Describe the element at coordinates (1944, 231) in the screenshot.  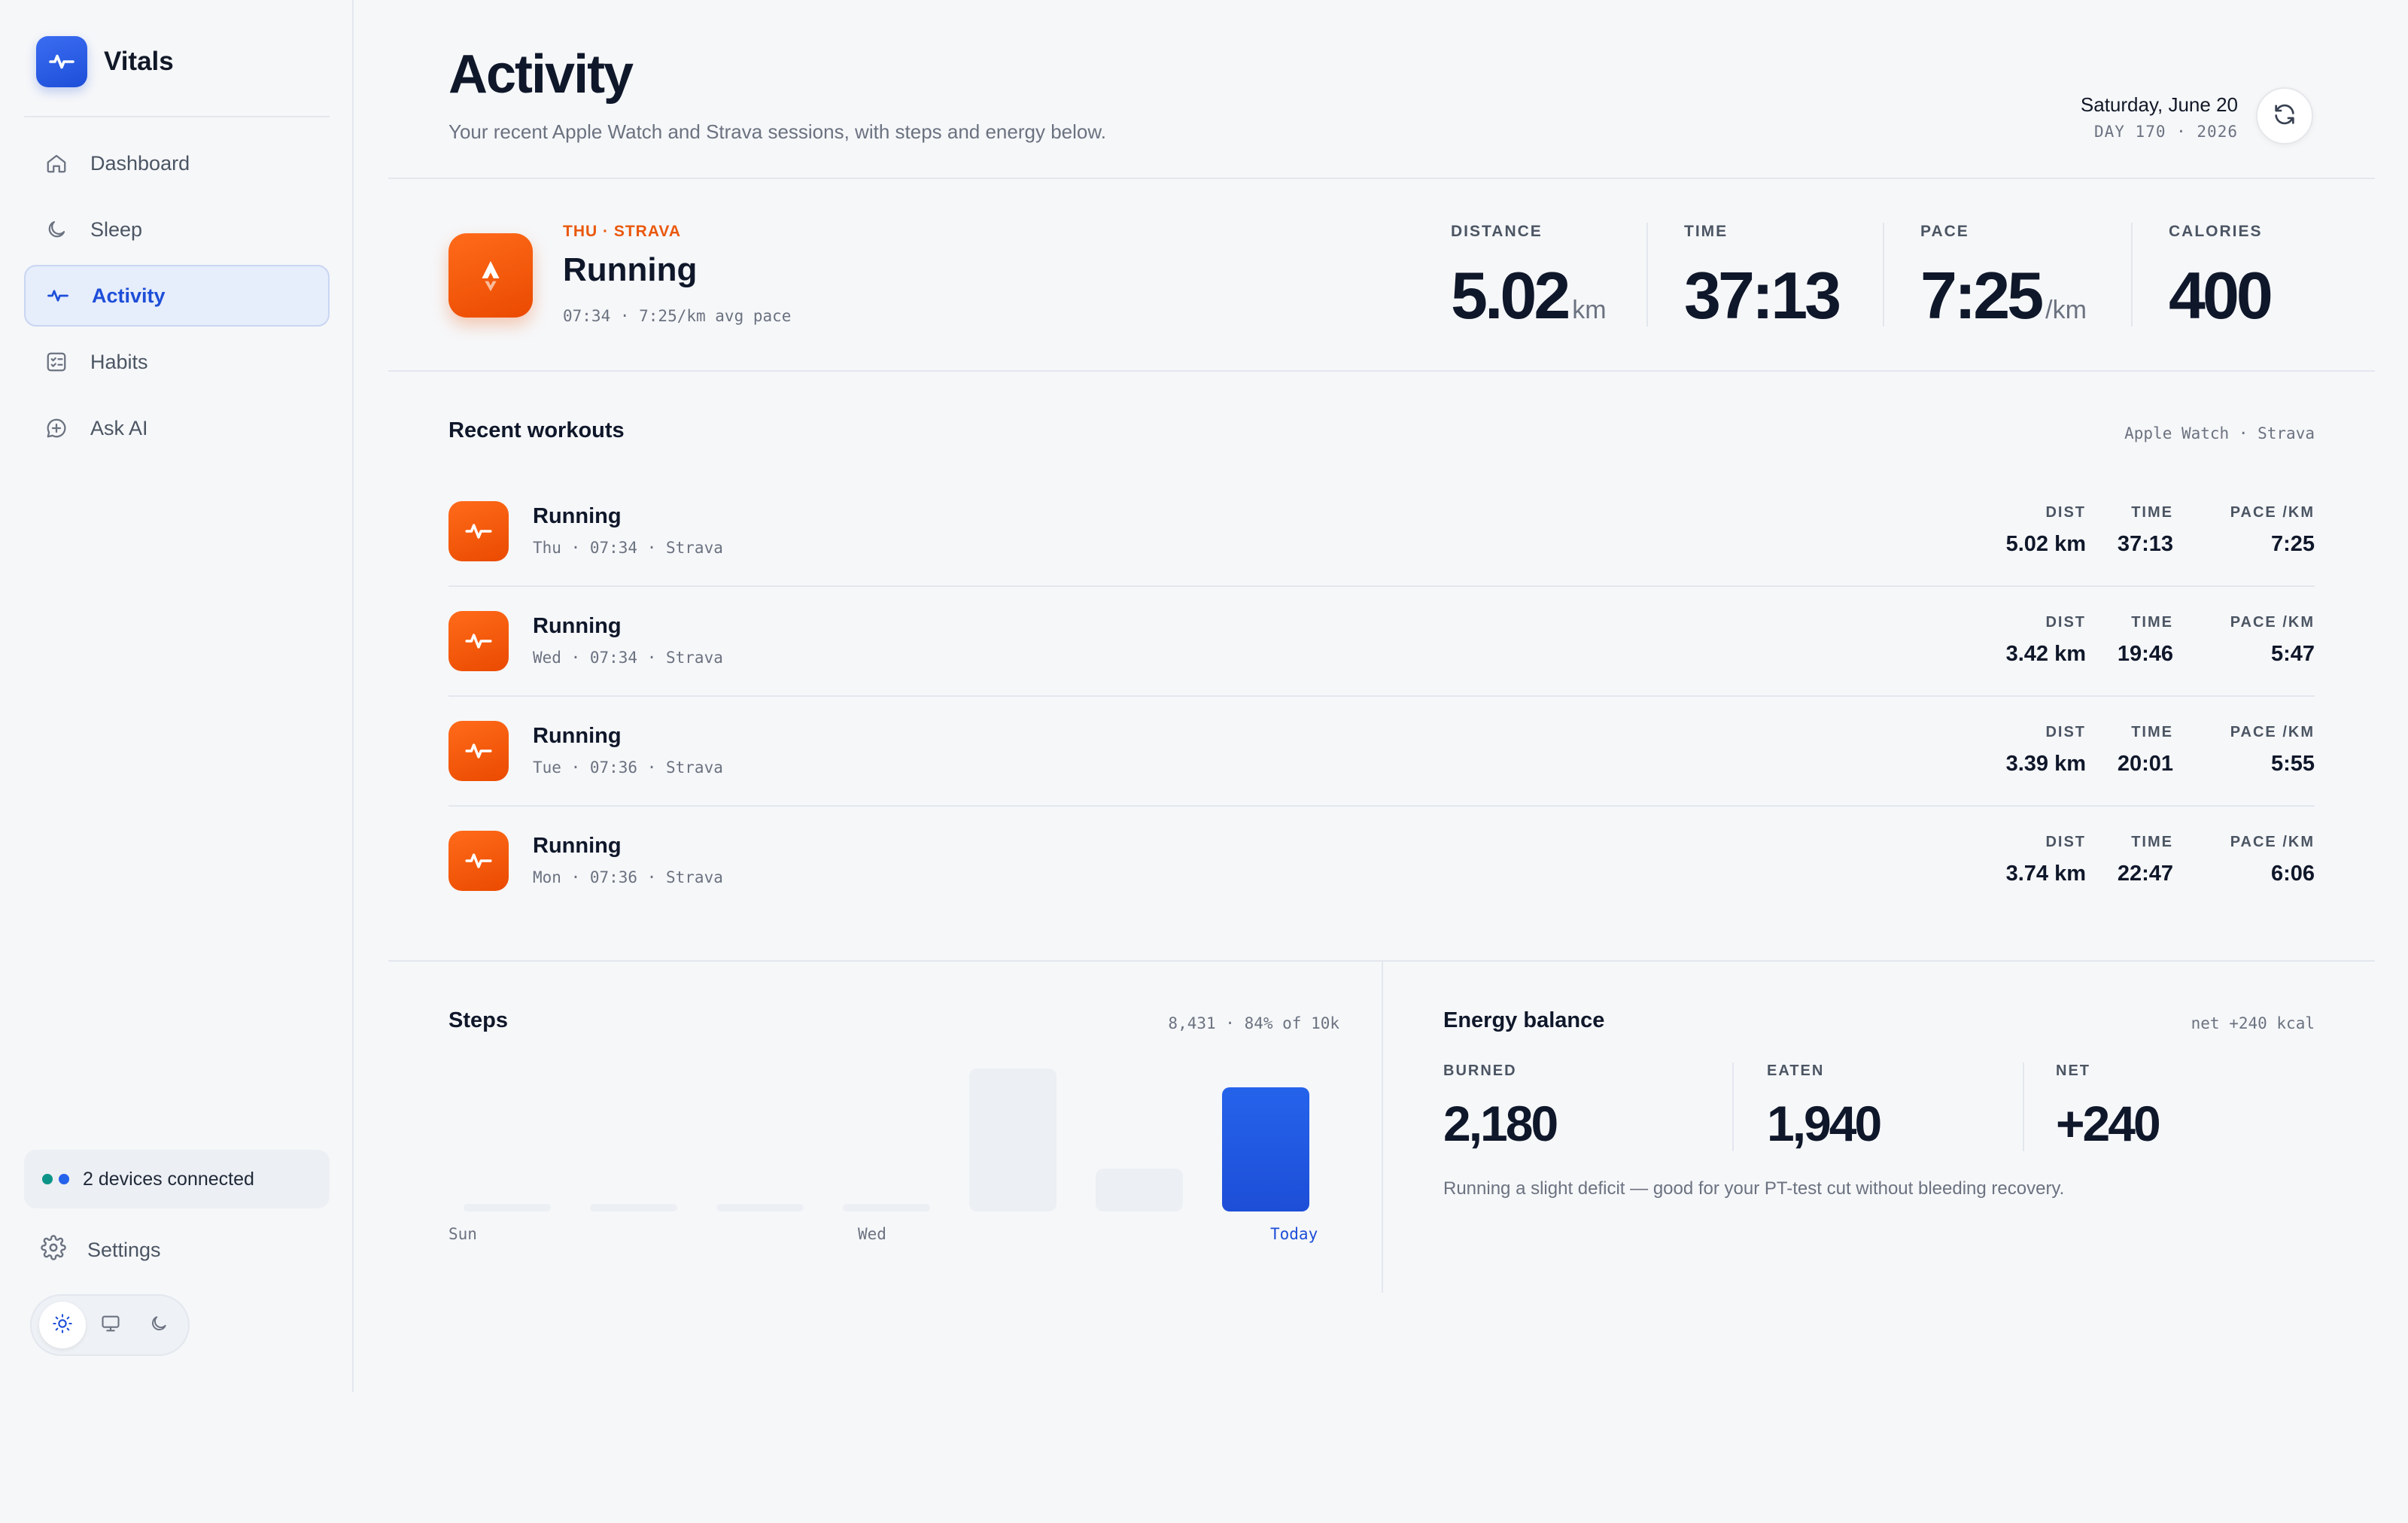
I see `stat-label: PACE` at that location.